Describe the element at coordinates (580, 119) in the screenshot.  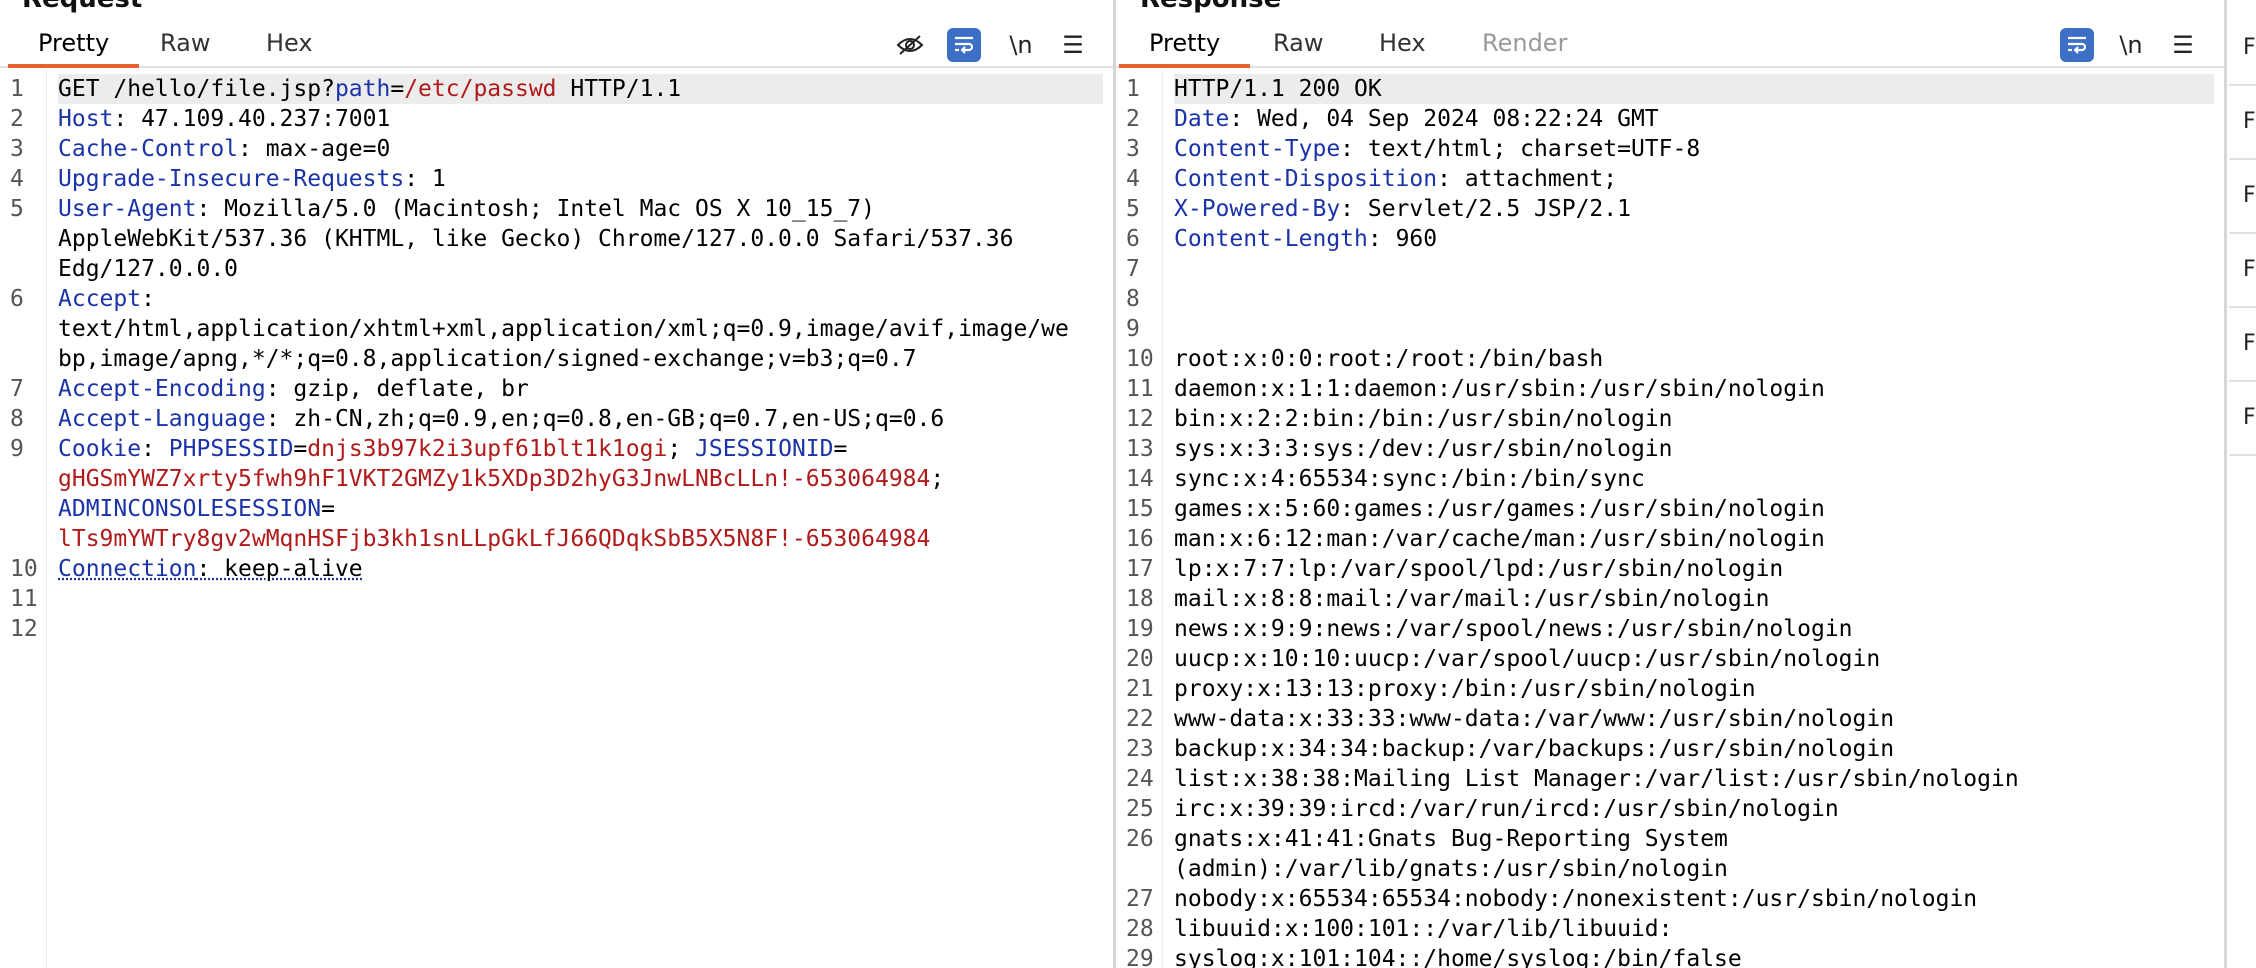
I see `code-line: Host: 47.109.40.237:7001` at that location.